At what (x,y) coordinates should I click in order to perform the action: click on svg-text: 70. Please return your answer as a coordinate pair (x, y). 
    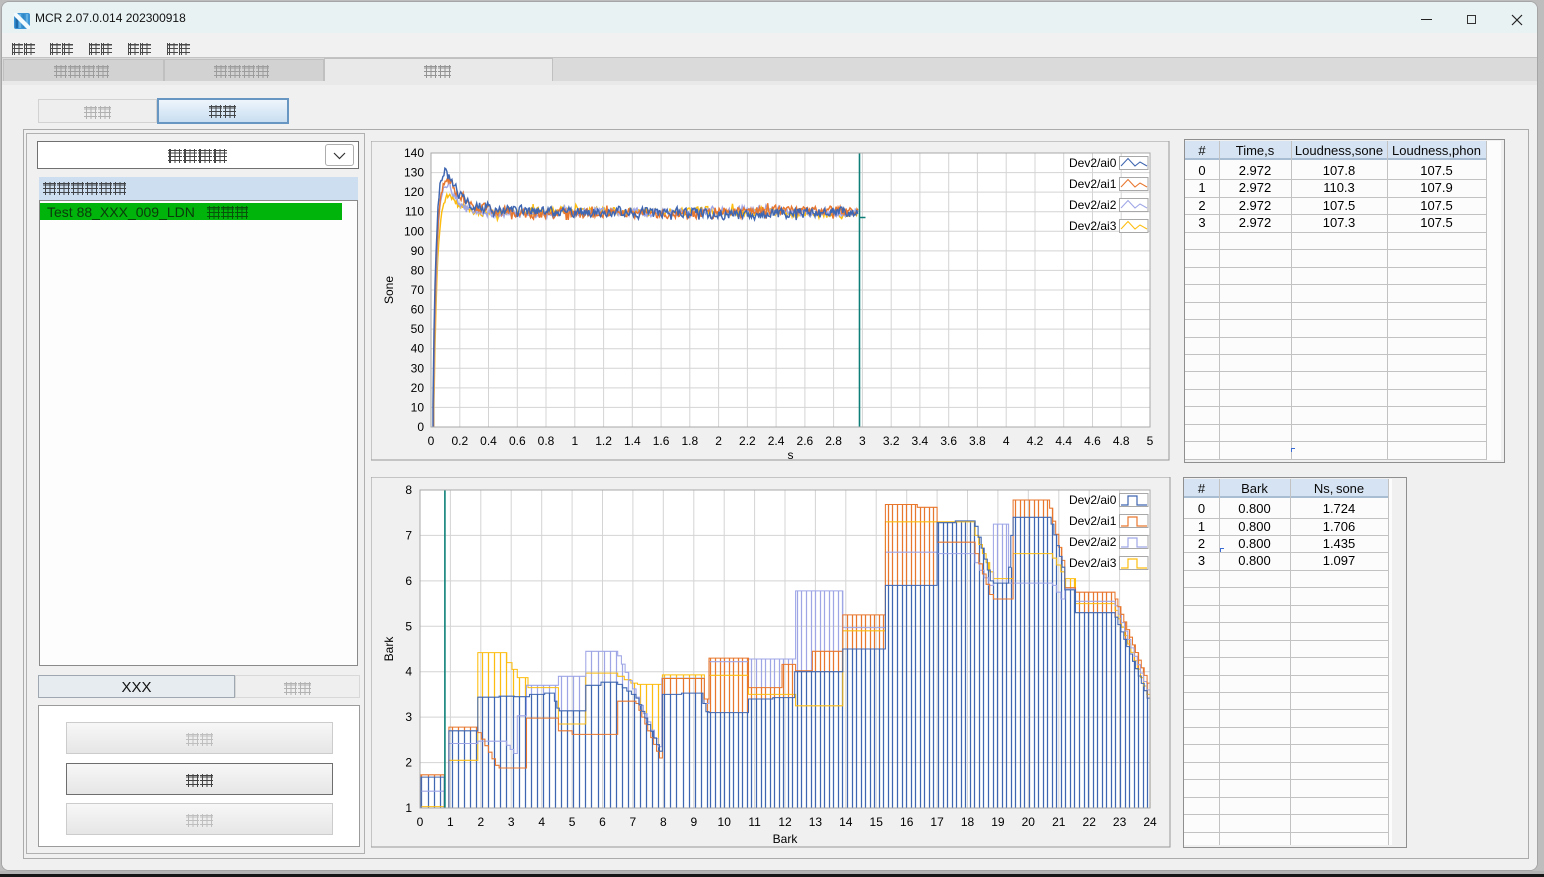
    Looking at the image, I should click on (418, 290).